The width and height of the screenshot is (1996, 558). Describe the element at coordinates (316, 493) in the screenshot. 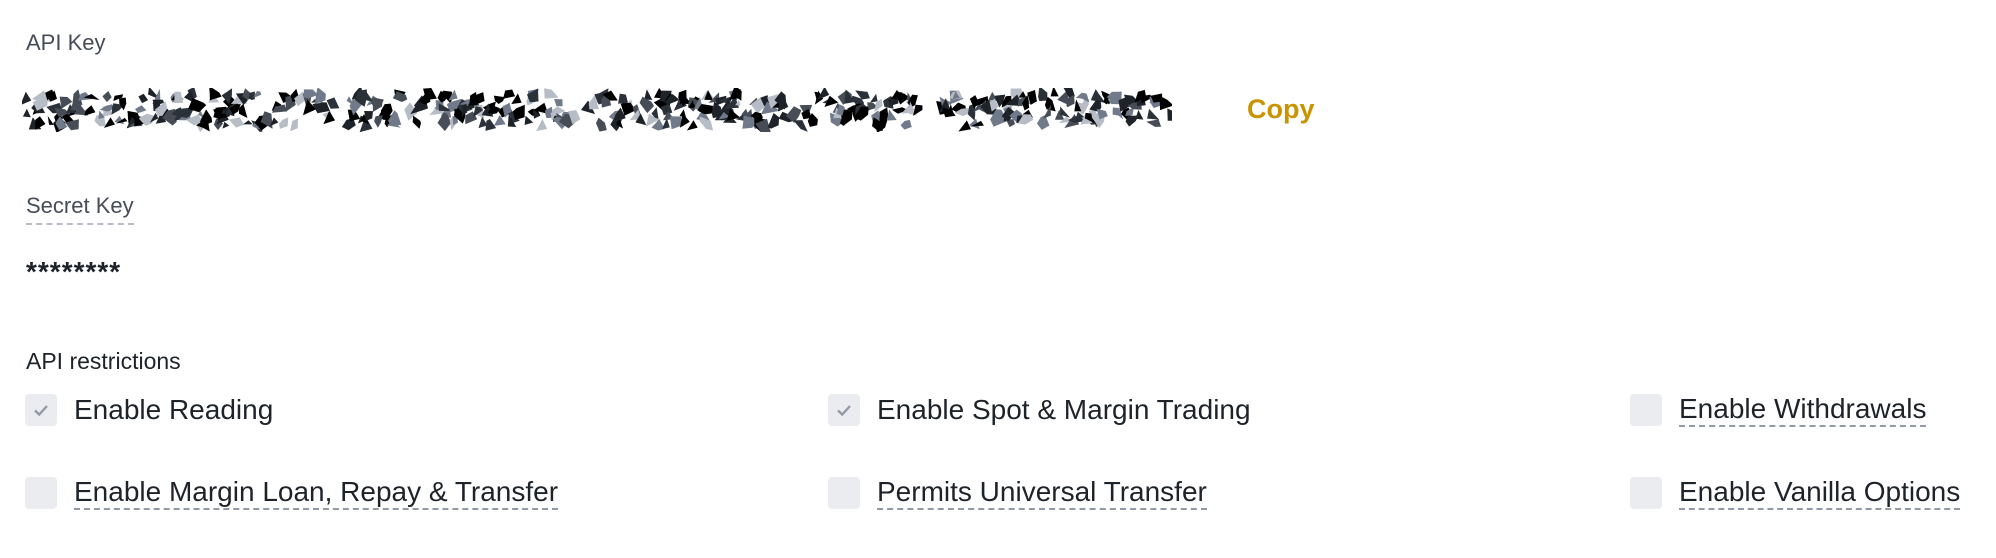

I see `permission-label: Enable Margin Loan, Repay & Transfer` at that location.